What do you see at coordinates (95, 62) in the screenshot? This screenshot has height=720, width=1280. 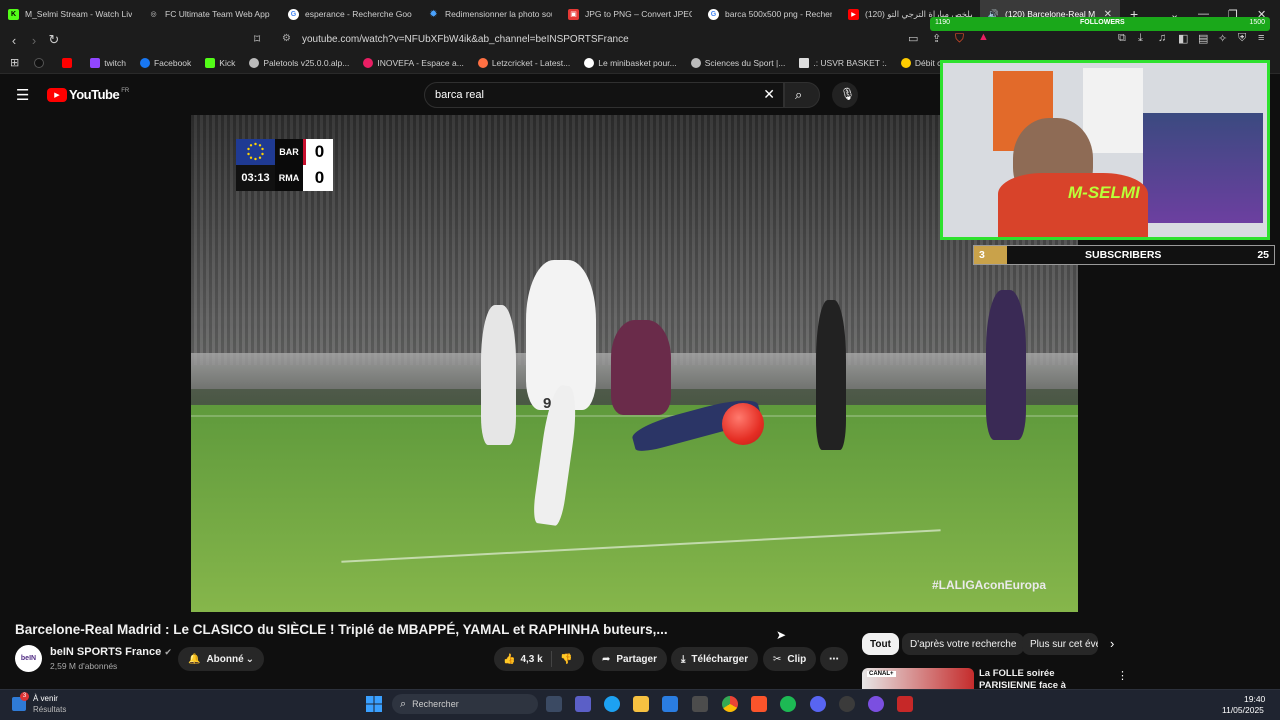 I see `twitch-icon` at bounding box center [95, 62].